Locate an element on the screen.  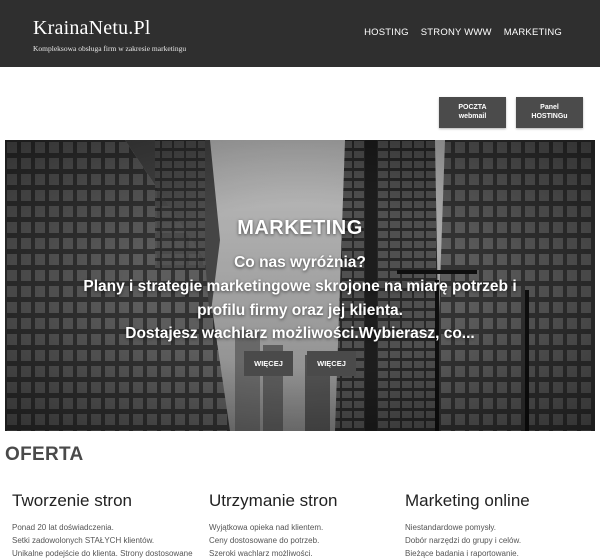
webmail-button-line2: webmail is located at coordinates (472, 116).